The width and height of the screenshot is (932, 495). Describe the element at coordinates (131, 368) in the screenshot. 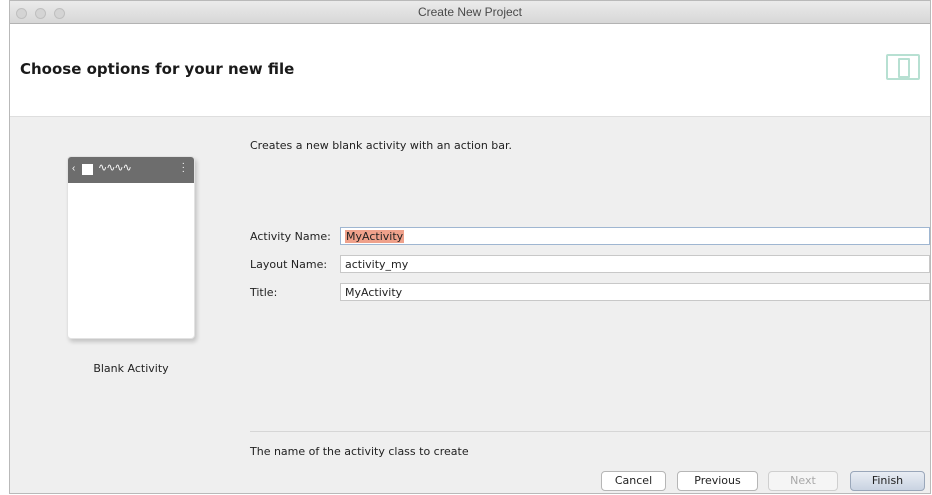

I see `template-label: Blank Activity` at that location.